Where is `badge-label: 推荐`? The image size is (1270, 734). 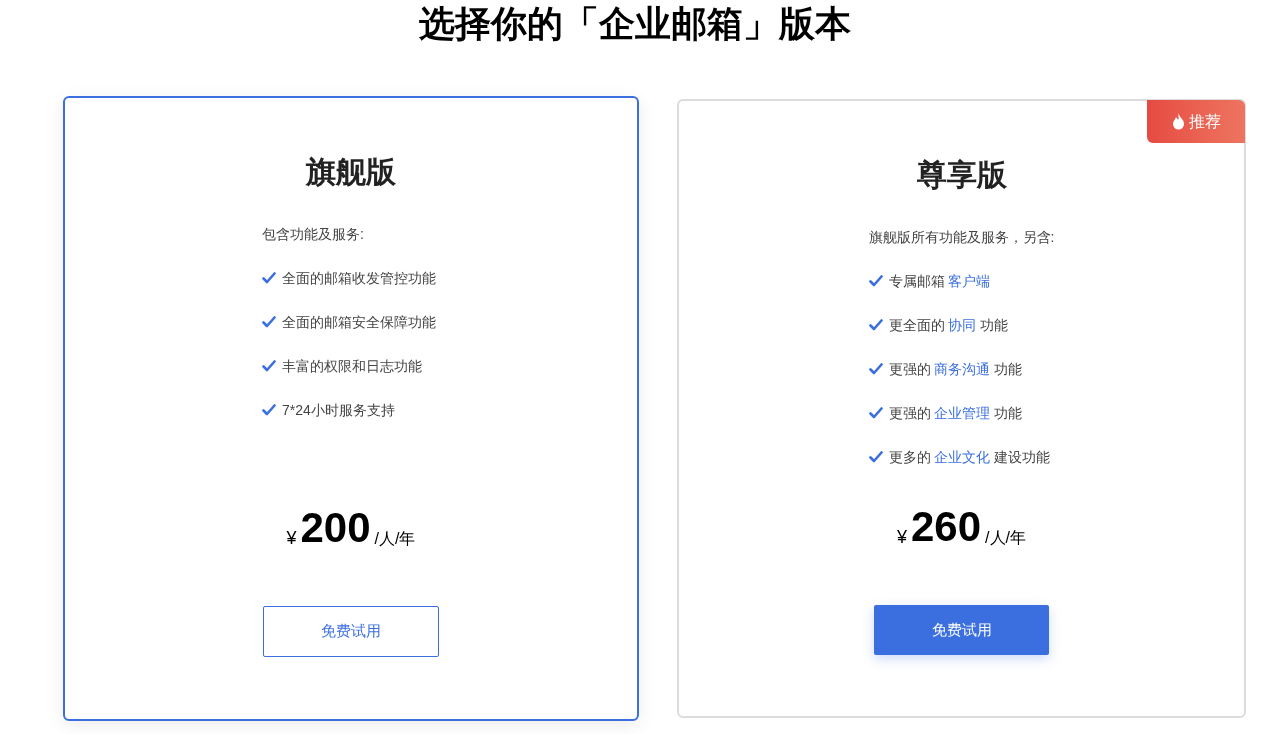
badge-label: 推荐 is located at coordinates (1204, 121).